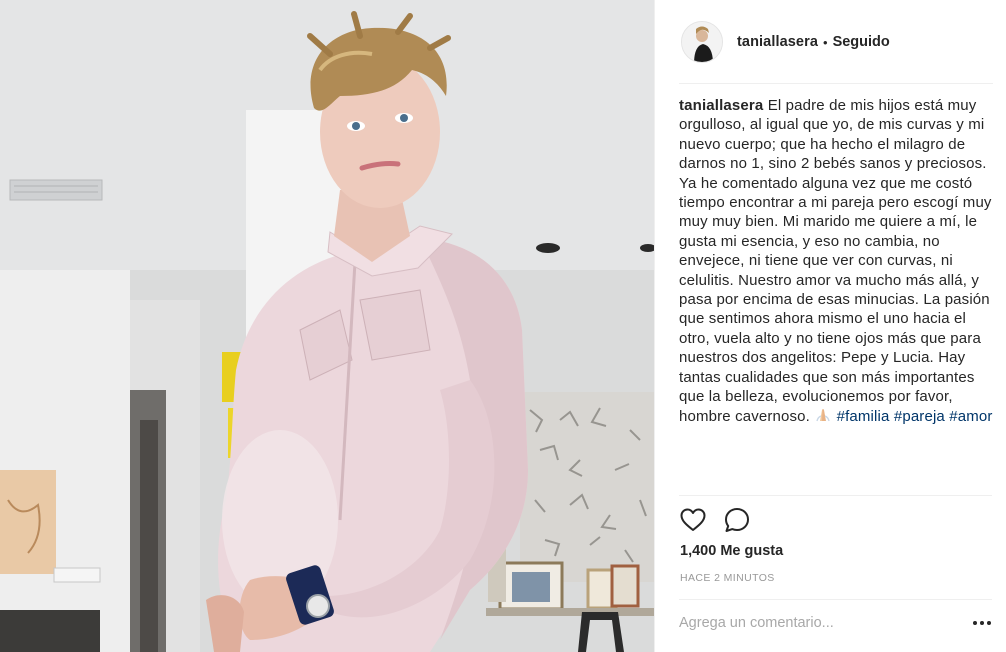  Describe the element at coordinates (982, 623) in the screenshot. I see `more-options-icon` at that location.